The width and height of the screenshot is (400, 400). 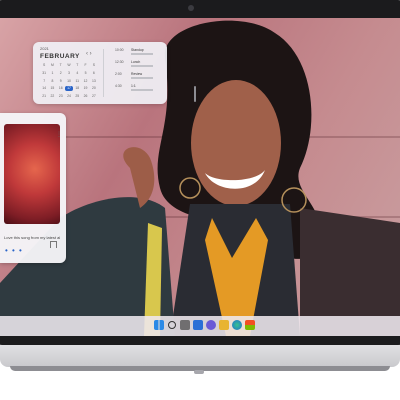 I want to click on calendar-day: 5, so click(x=85, y=73).